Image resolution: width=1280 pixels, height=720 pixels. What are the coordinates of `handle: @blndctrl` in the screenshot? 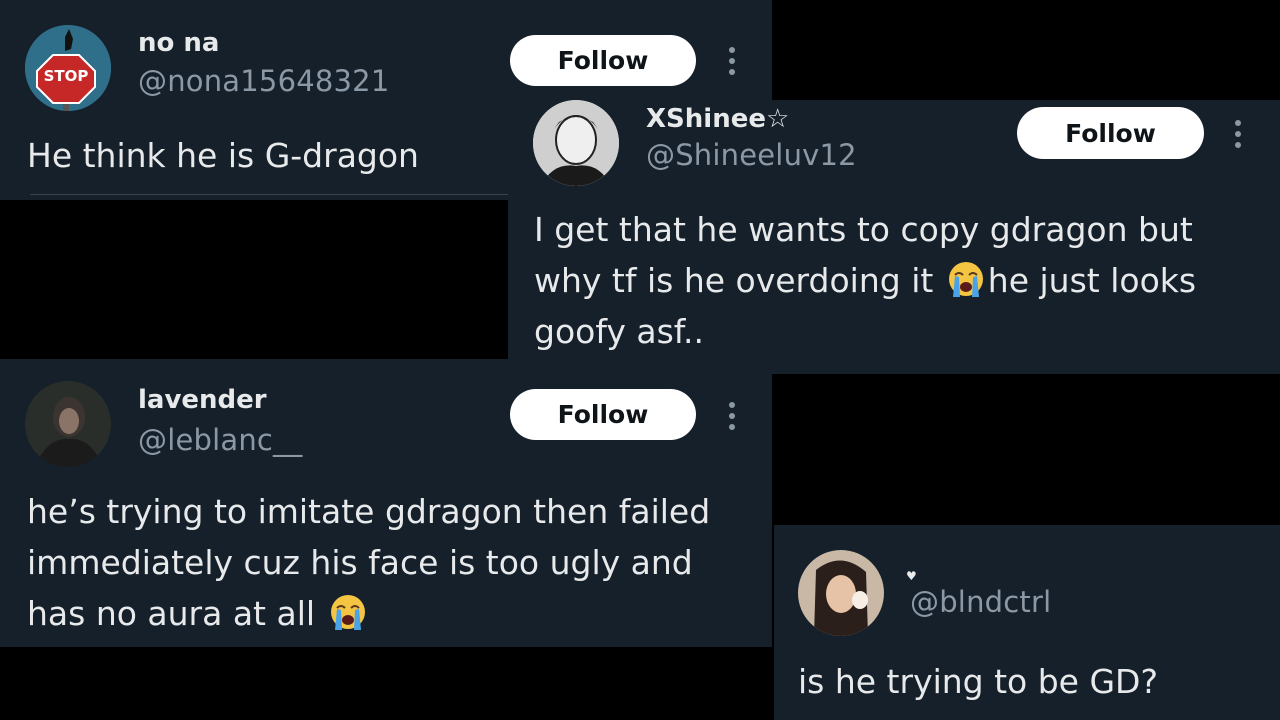 It's located at (980, 602).